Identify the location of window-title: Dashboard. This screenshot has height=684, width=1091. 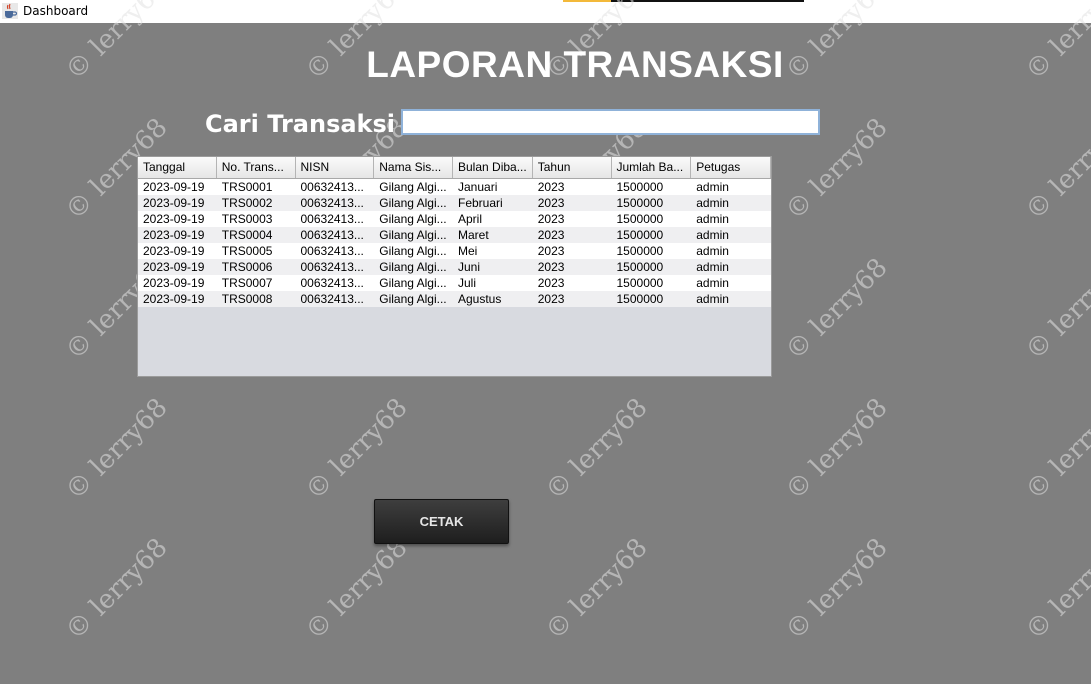
(56, 11).